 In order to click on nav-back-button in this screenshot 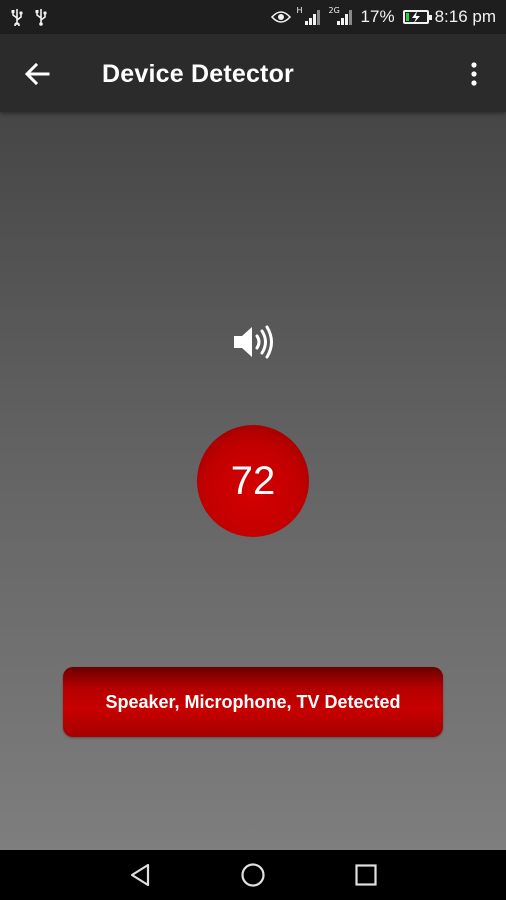, I will do `click(140, 875)`.